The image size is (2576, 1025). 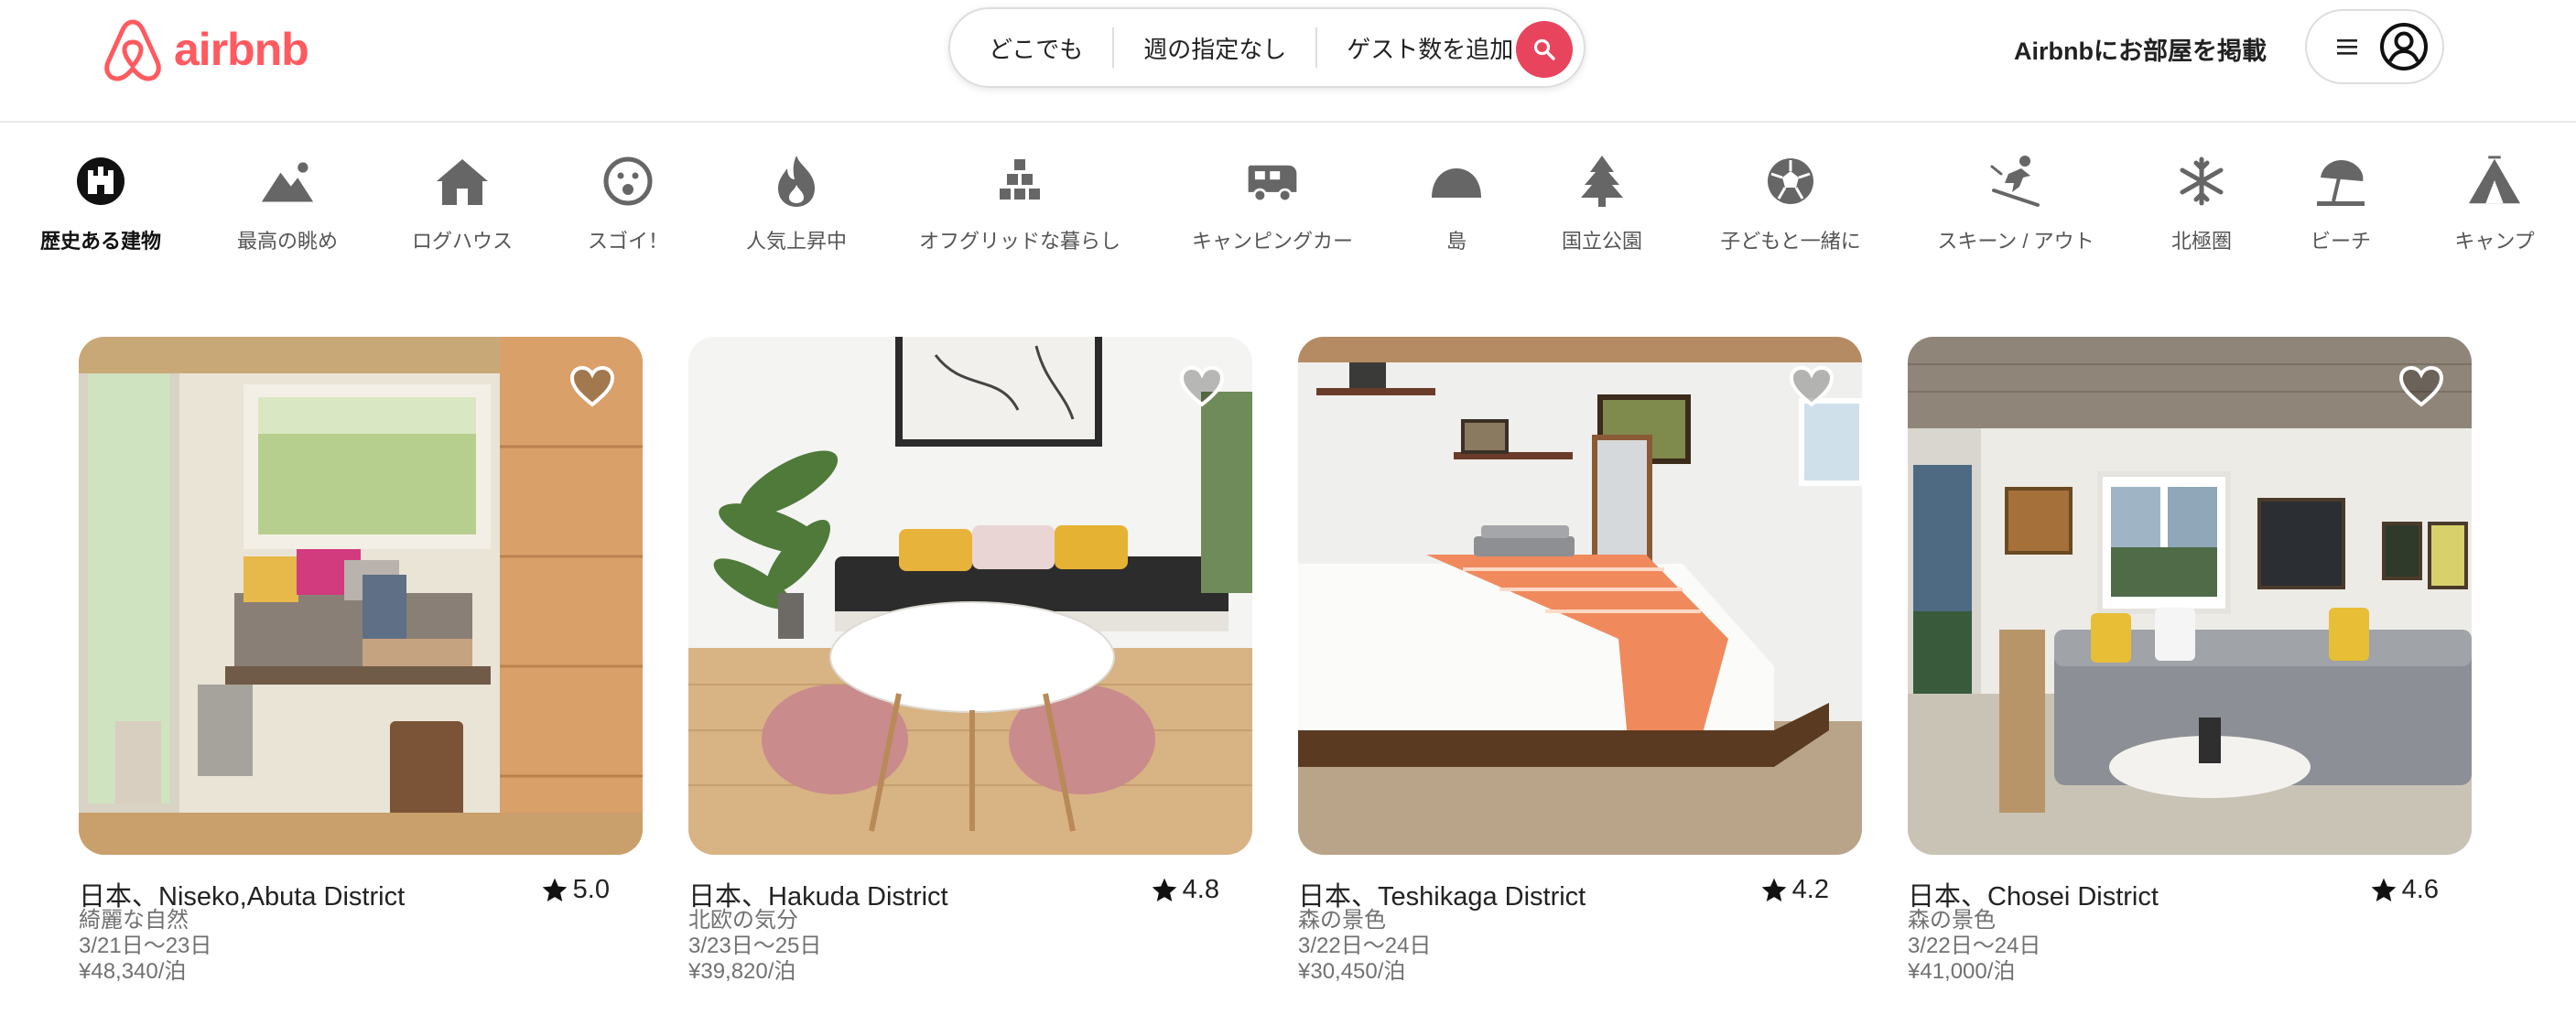 I want to click on search-guests: ゲスト数を追加, so click(x=1430, y=48).